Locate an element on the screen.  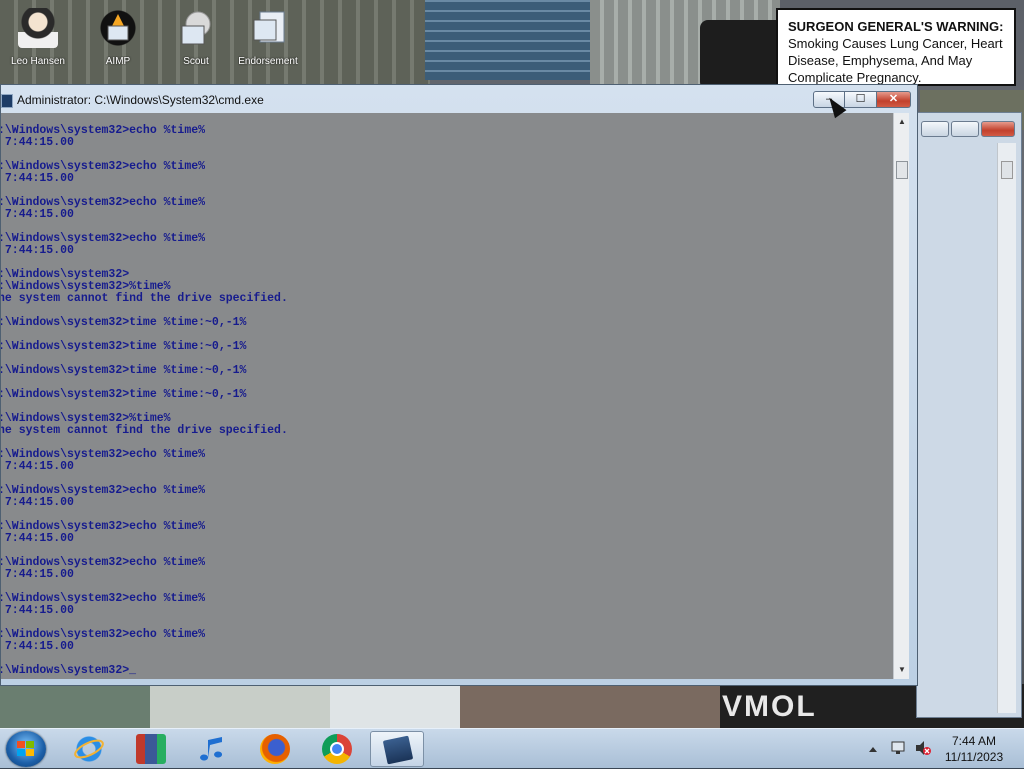
wallpaper-text: VMOL is located at coordinates (769, 706).